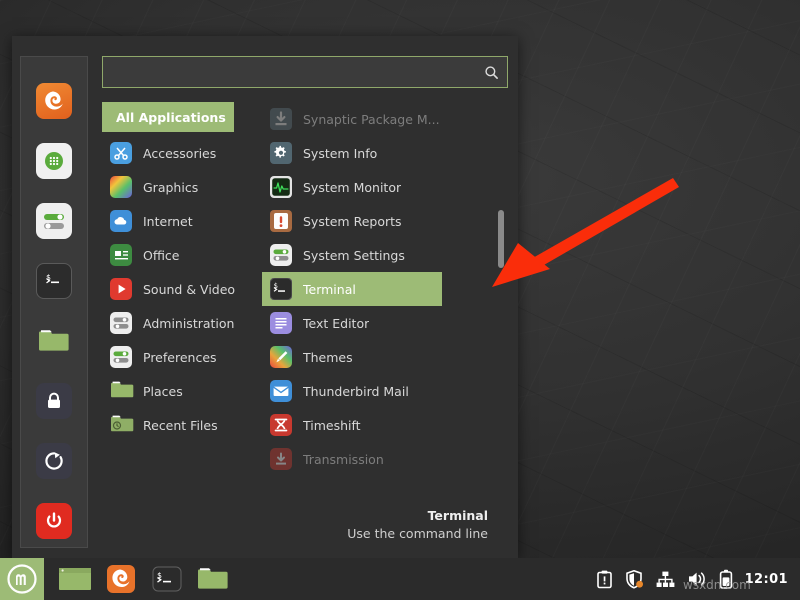 Image resolution: width=800 pixels, height=600 pixels. I want to click on app-item-thunderbird-mail: Thunderbird Mail, so click(385, 391).